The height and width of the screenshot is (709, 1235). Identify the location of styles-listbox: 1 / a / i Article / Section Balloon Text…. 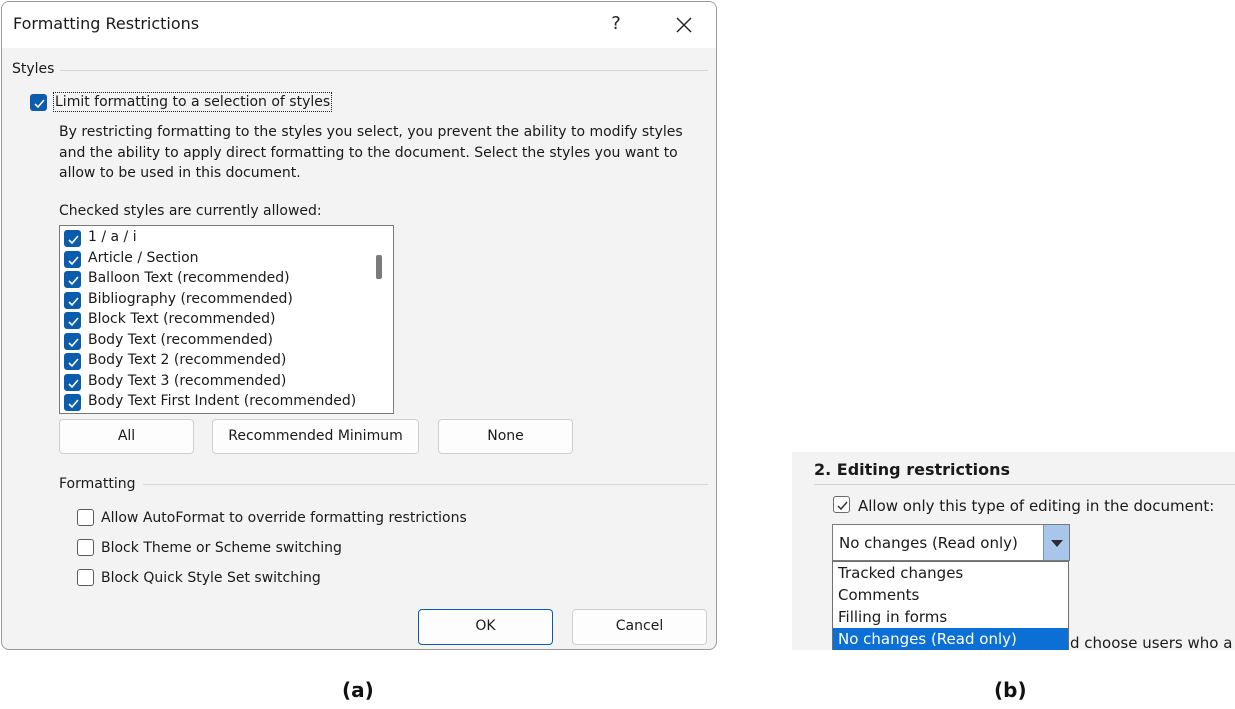
(226, 319).